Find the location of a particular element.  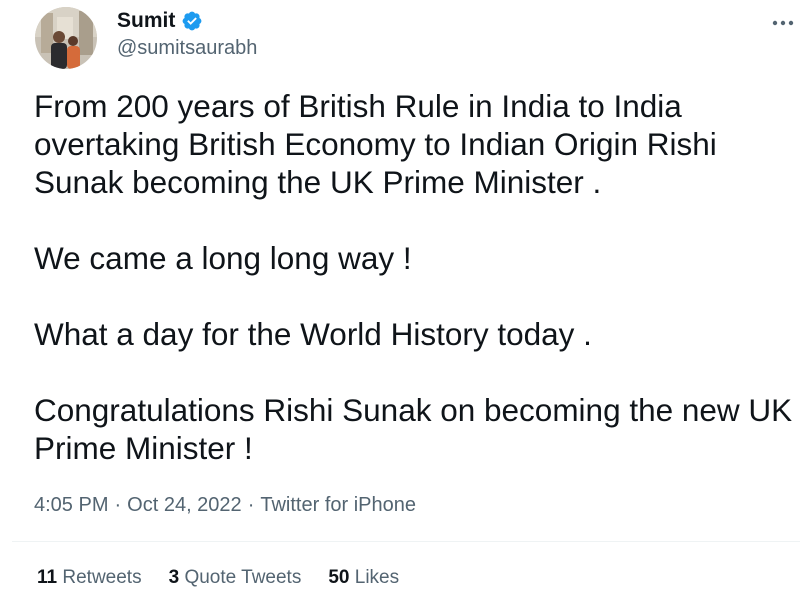

retweets-stat: 11 Retweets is located at coordinates (89, 578).